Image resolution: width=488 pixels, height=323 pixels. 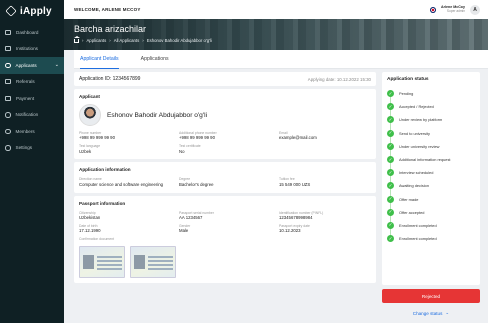 What do you see at coordinates (105, 170) in the screenshot?
I see `section-title: Application information` at bounding box center [105, 170].